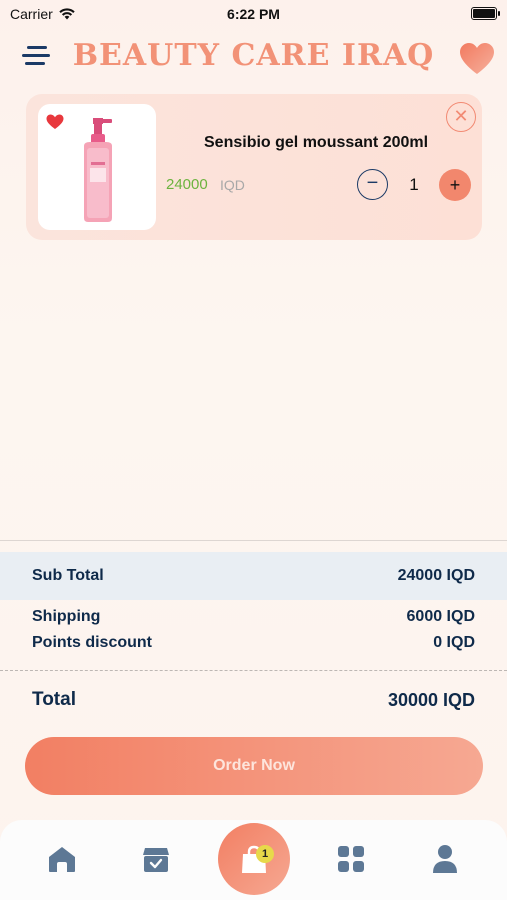  I want to click on divider, so click(253, 540).